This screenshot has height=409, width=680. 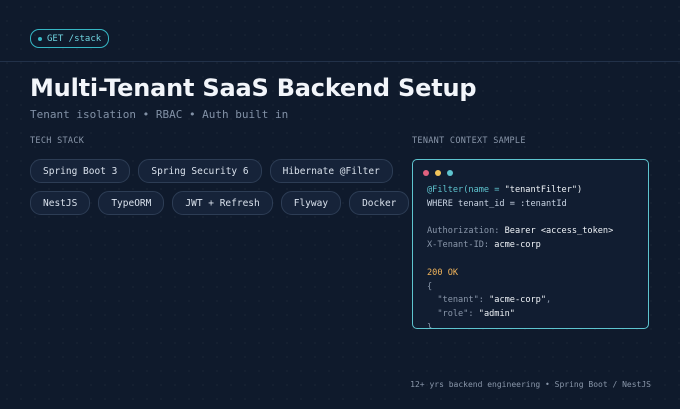 I want to click on code-token: acme-corp, so click(x=517, y=245).